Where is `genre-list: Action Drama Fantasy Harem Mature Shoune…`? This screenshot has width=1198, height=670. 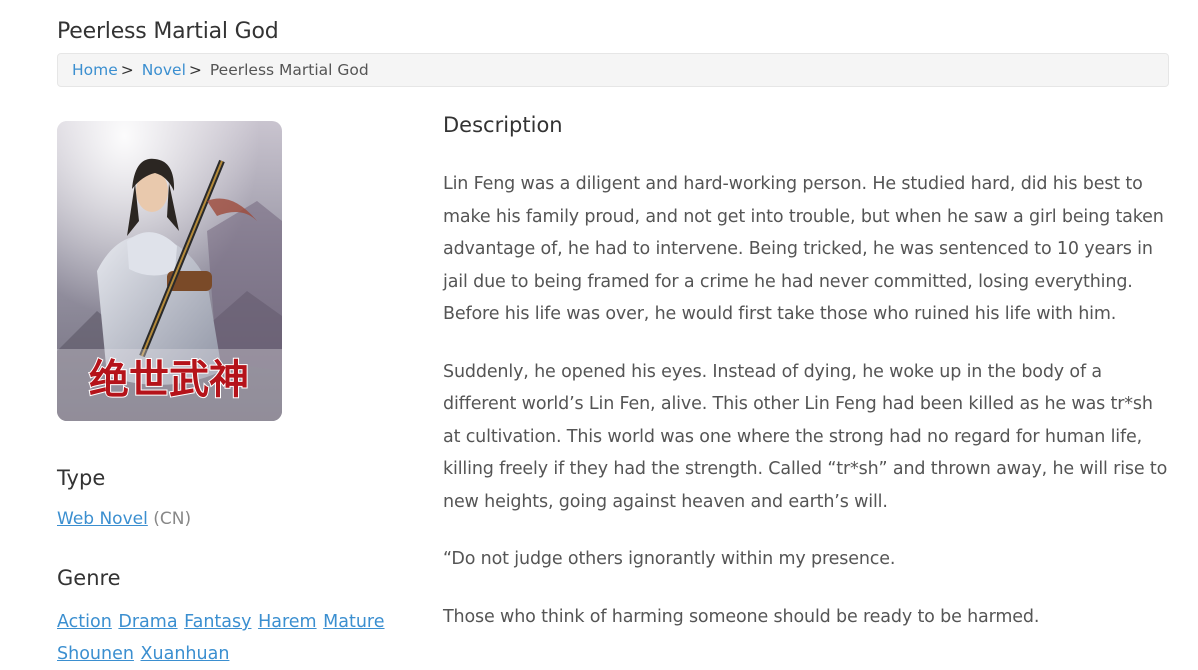 genre-list: Action Drama Fantasy Harem Mature Shoune… is located at coordinates (227, 638).